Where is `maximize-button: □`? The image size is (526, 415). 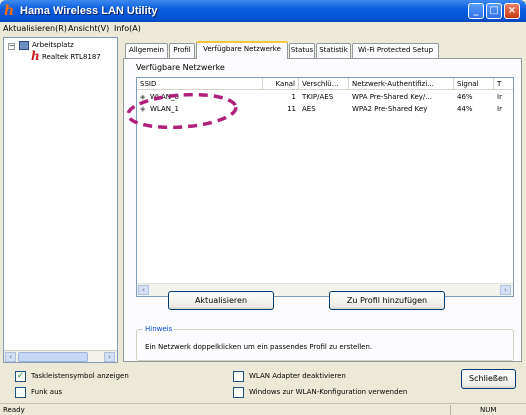
maximize-button: □ is located at coordinates (494, 11).